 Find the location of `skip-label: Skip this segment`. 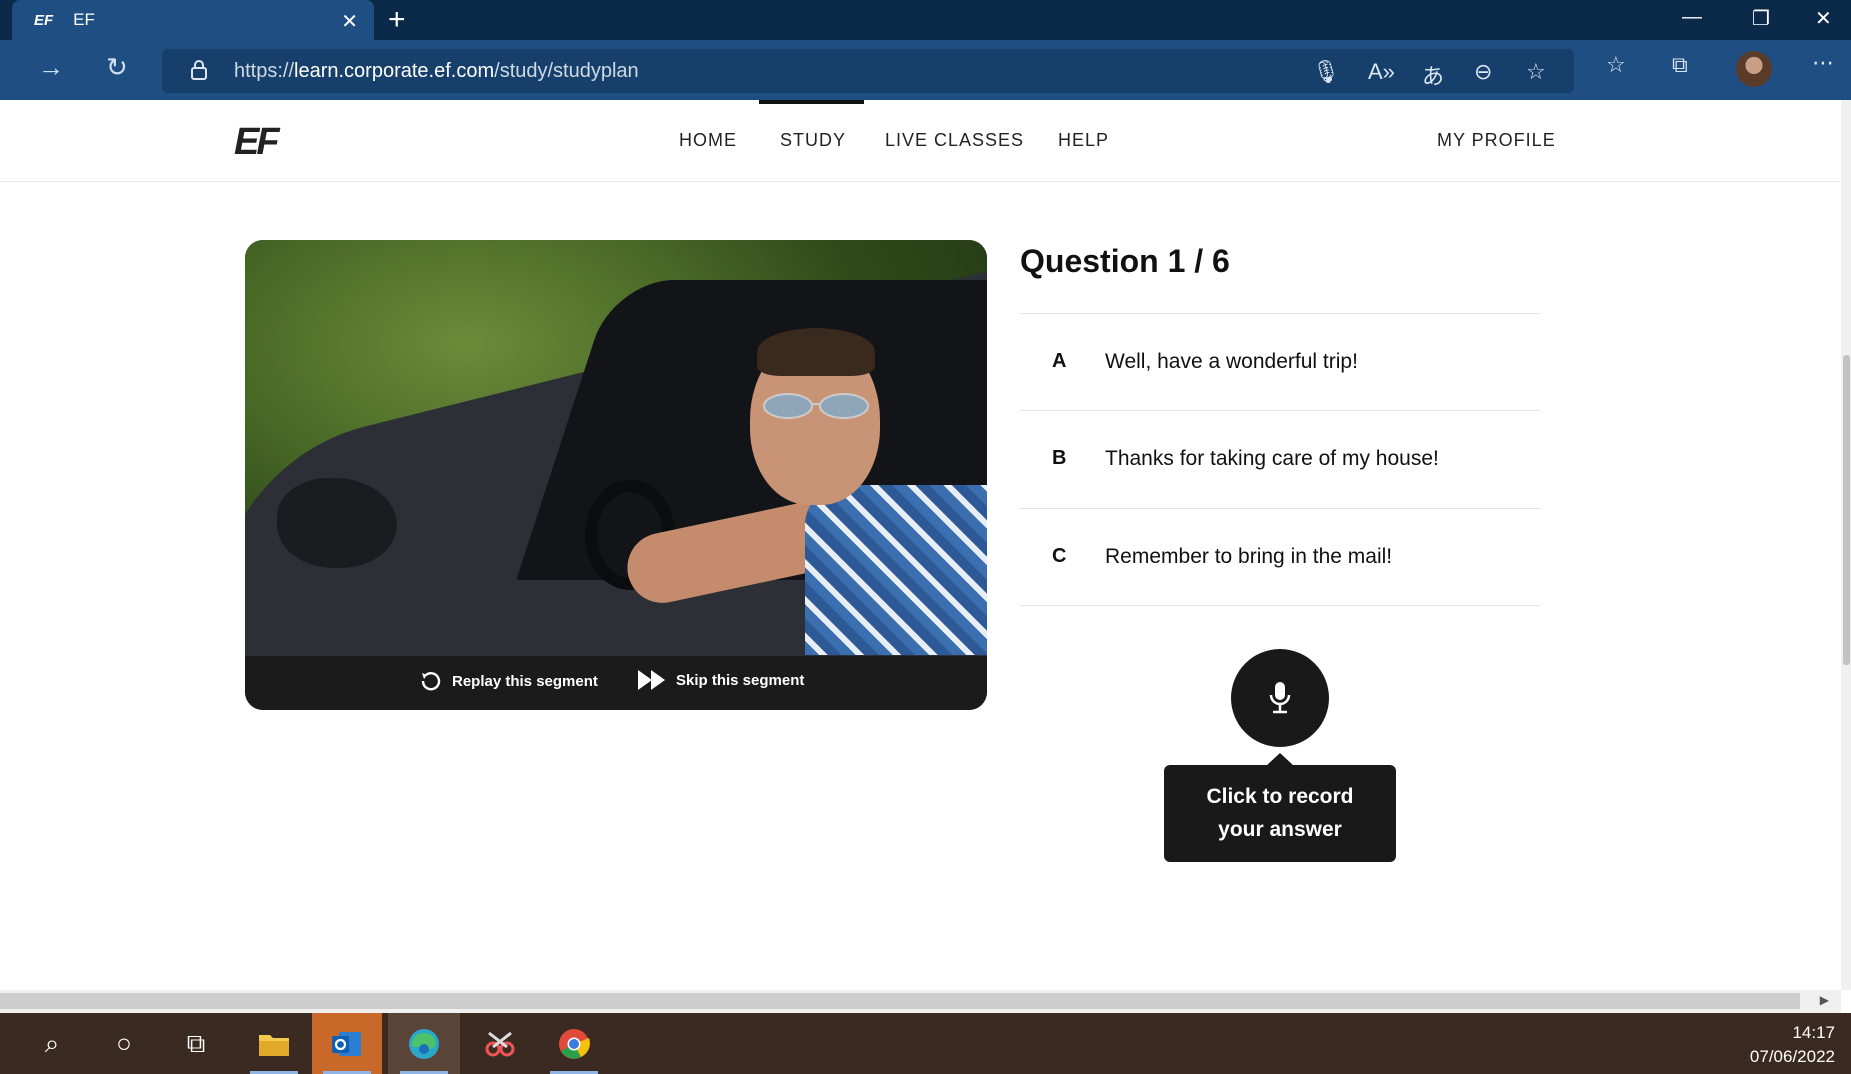

skip-label: Skip this segment is located at coordinates (740, 680).